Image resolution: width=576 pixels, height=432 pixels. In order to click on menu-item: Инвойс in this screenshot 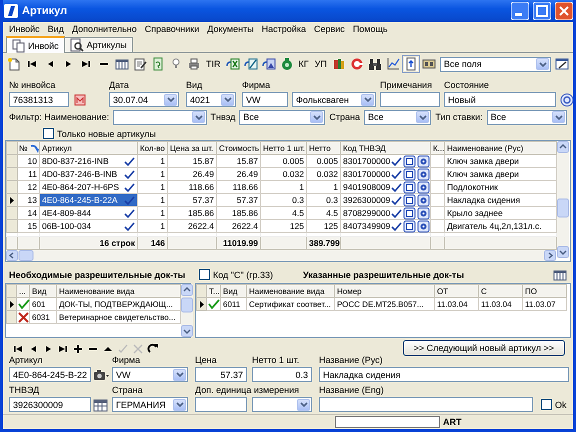, I will do `click(24, 29)`.